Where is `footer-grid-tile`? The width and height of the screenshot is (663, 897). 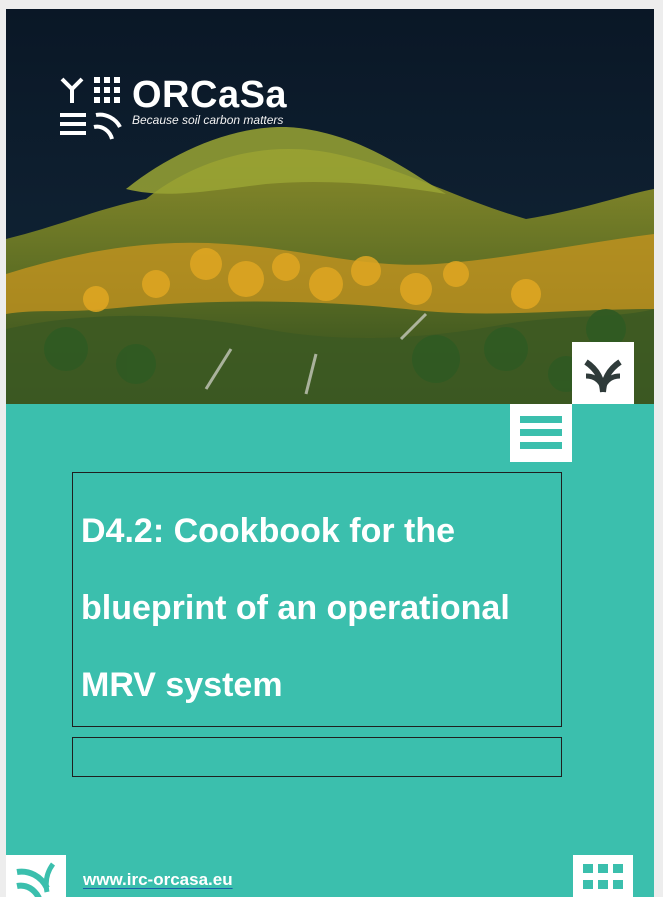 footer-grid-tile is located at coordinates (603, 876).